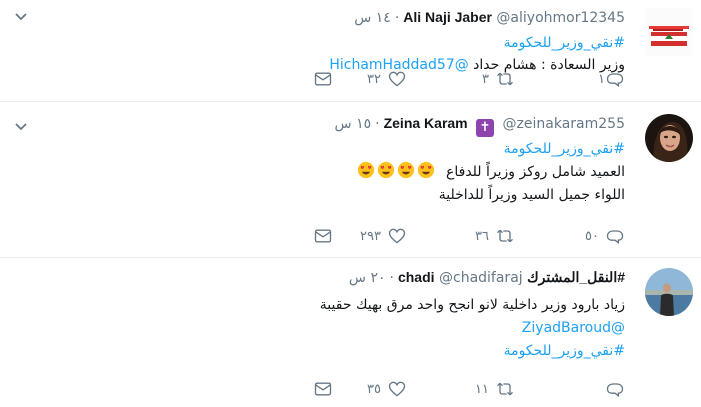  Describe the element at coordinates (485, 128) in the screenshot. I see `cross-emoji-icon: ✝` at that location.